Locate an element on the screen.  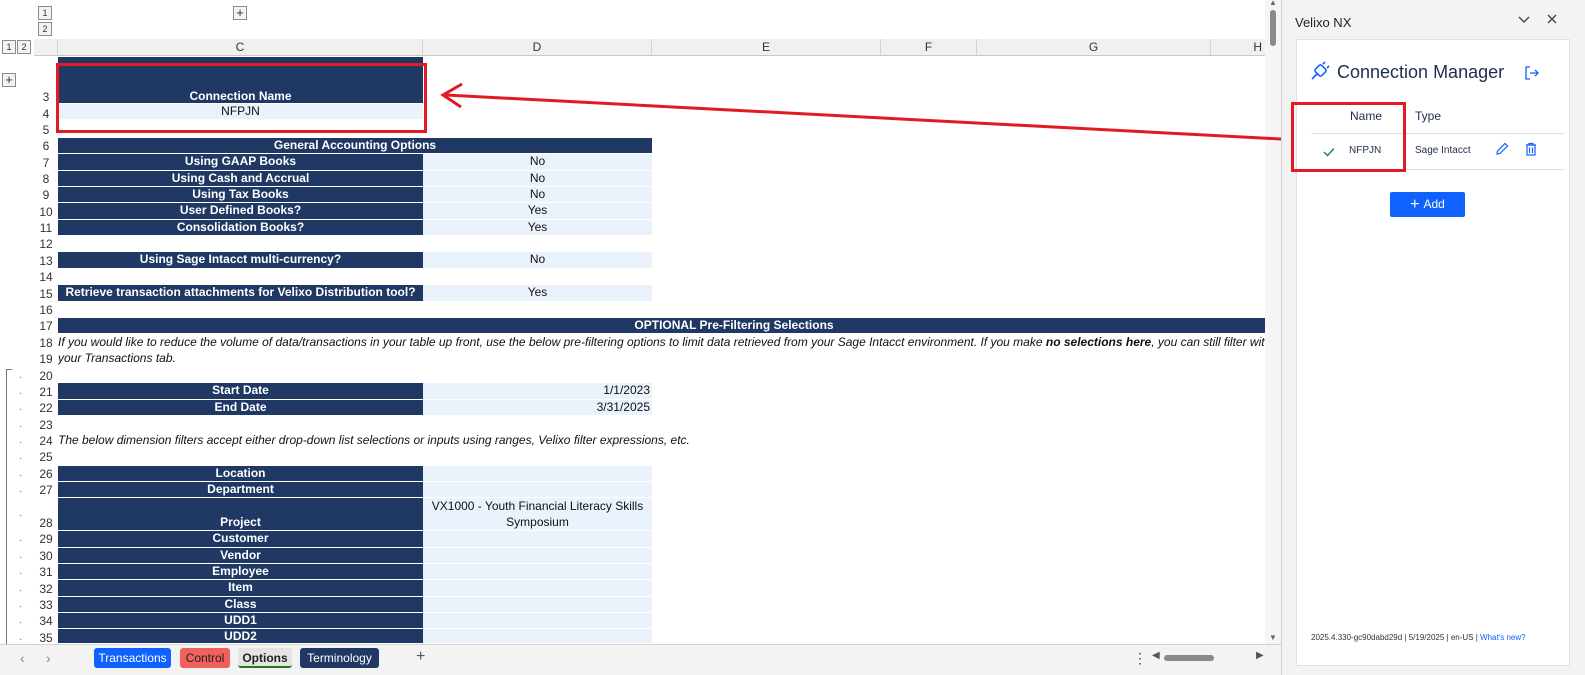
row-header: 28 is located at coordinates (46, 523).